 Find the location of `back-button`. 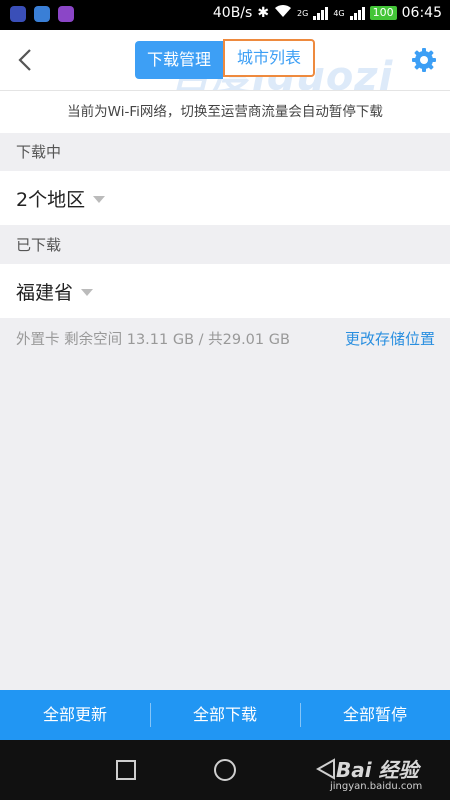

back-button is located at coordinates (27, 60).